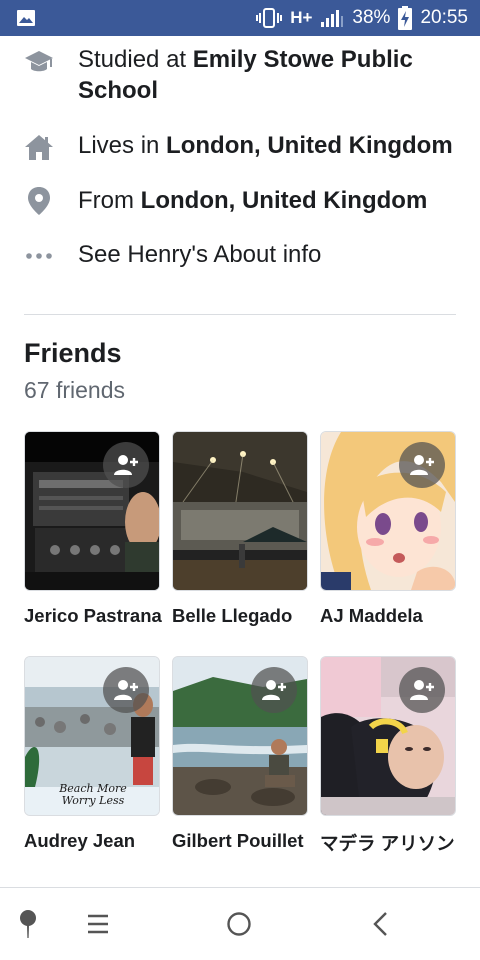 This screenshot has width=480, height=960. I want to click on friend-card: AJ Maddela, so click(388, 531).